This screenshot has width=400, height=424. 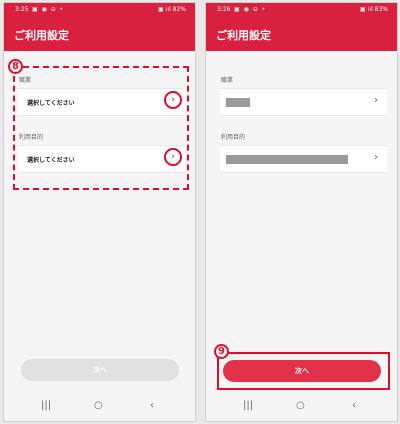 What do you see at coordinates (303, 102) in the screenshot?
I see `occupation-select: ›` at bounding box center [303, 102].